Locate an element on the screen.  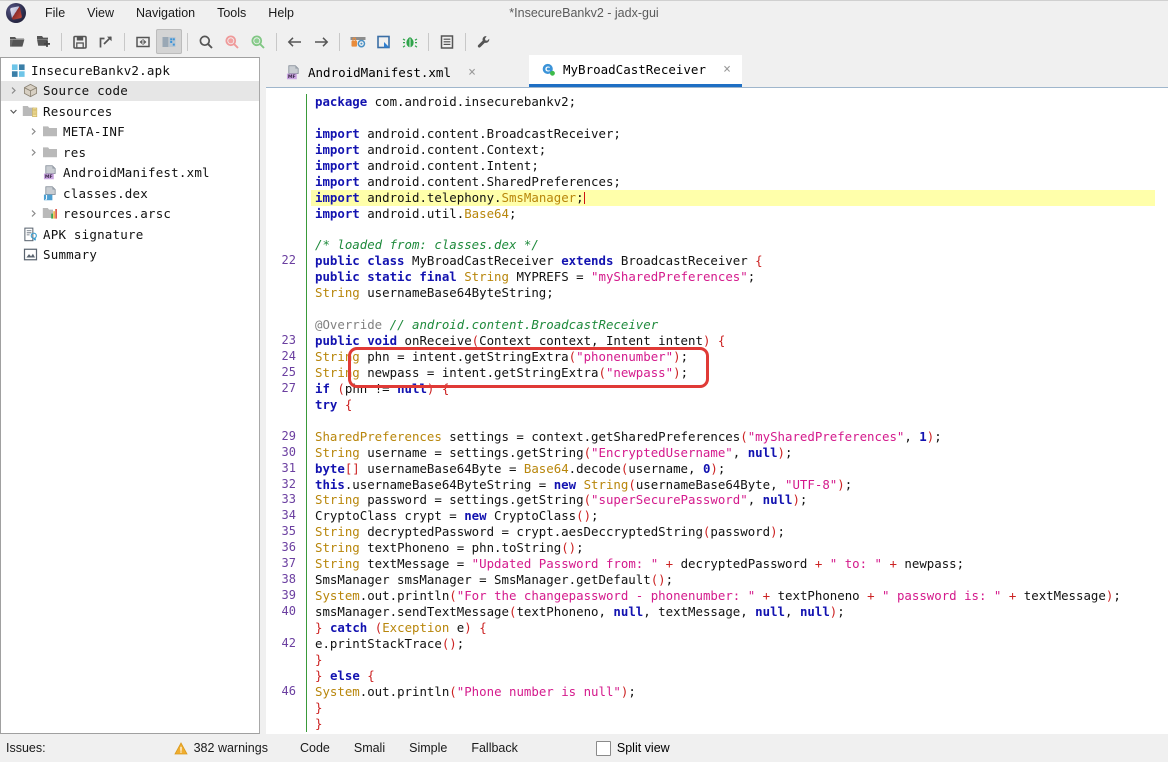
code-line: } catch (Exception e) { is located at coordinates (735, 628).